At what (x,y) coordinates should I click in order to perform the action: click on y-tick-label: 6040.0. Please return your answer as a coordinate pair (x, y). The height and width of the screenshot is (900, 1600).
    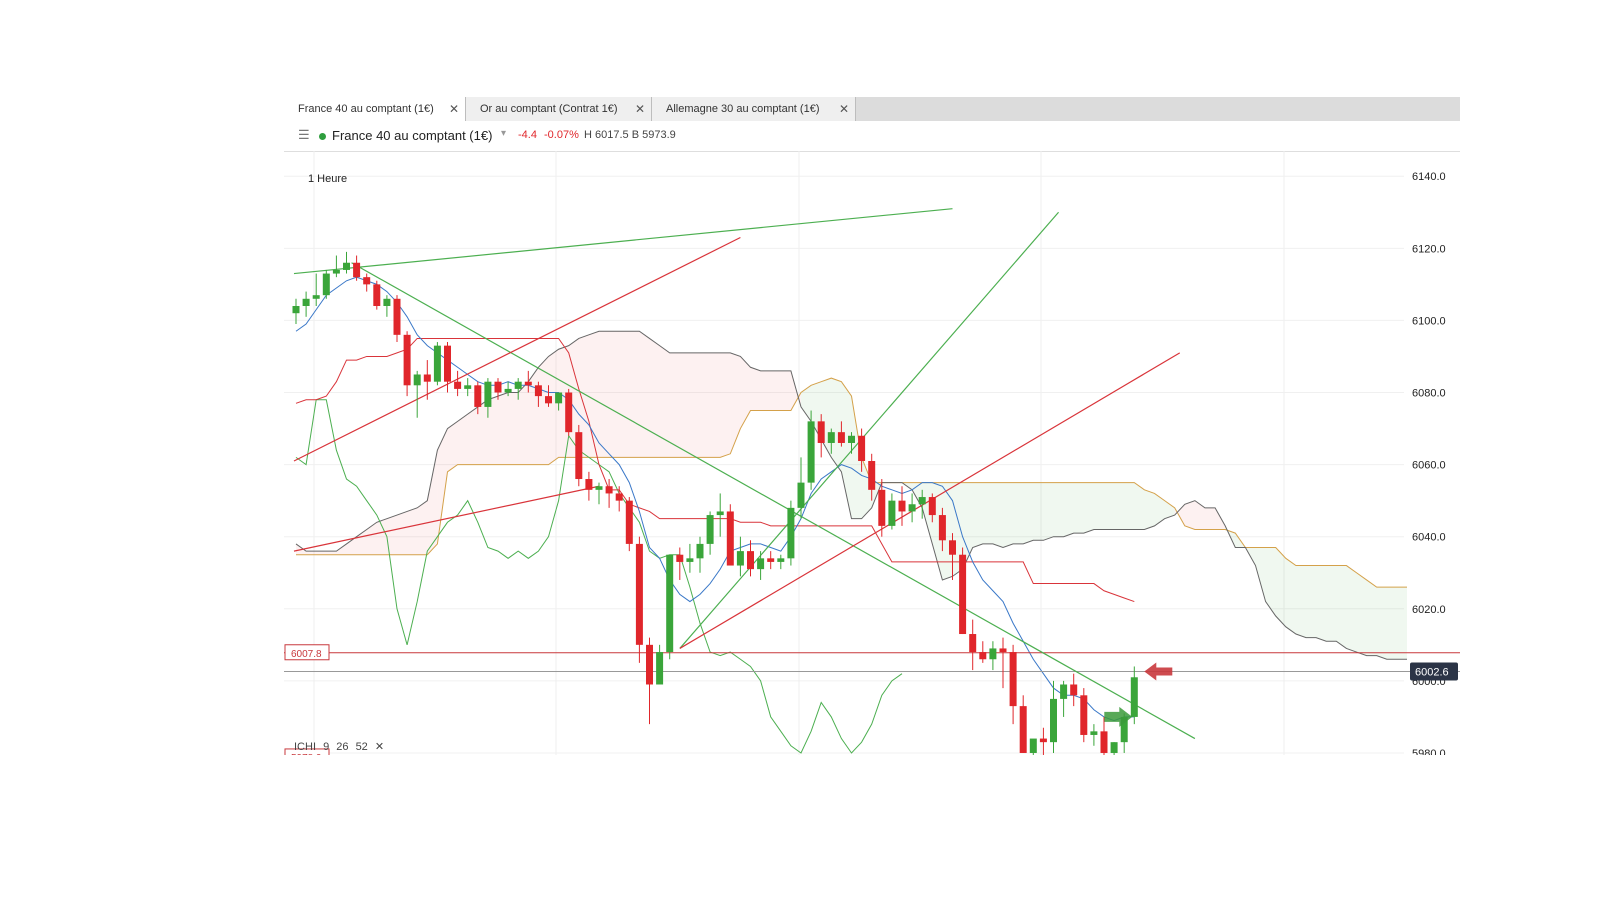
    Looking at the image, I should click on (1429, 538).